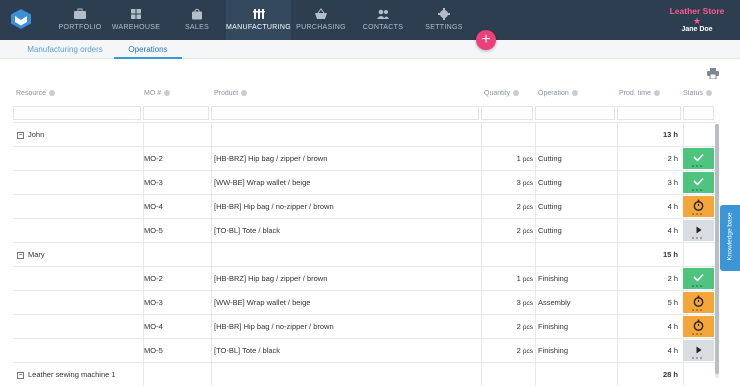 This screenshot has height=387, width=740. Describe the element at coordinates (525, 158) in the screenshot. I see `quantity: 1 pcs` at that location.